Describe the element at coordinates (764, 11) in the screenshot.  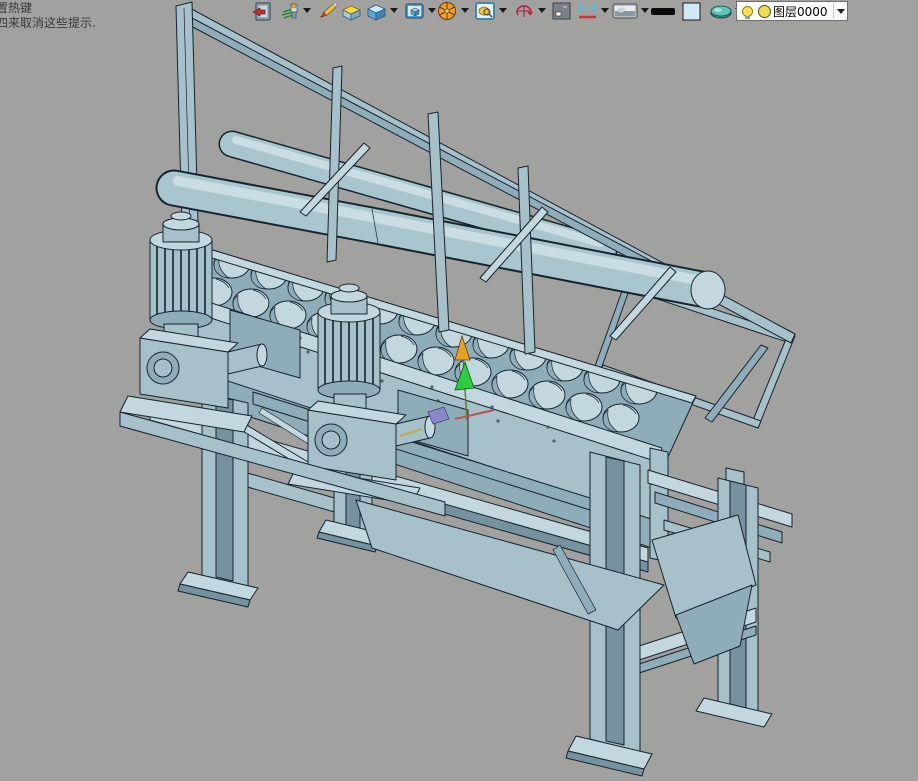
I see `layer-color-icon` at that location.